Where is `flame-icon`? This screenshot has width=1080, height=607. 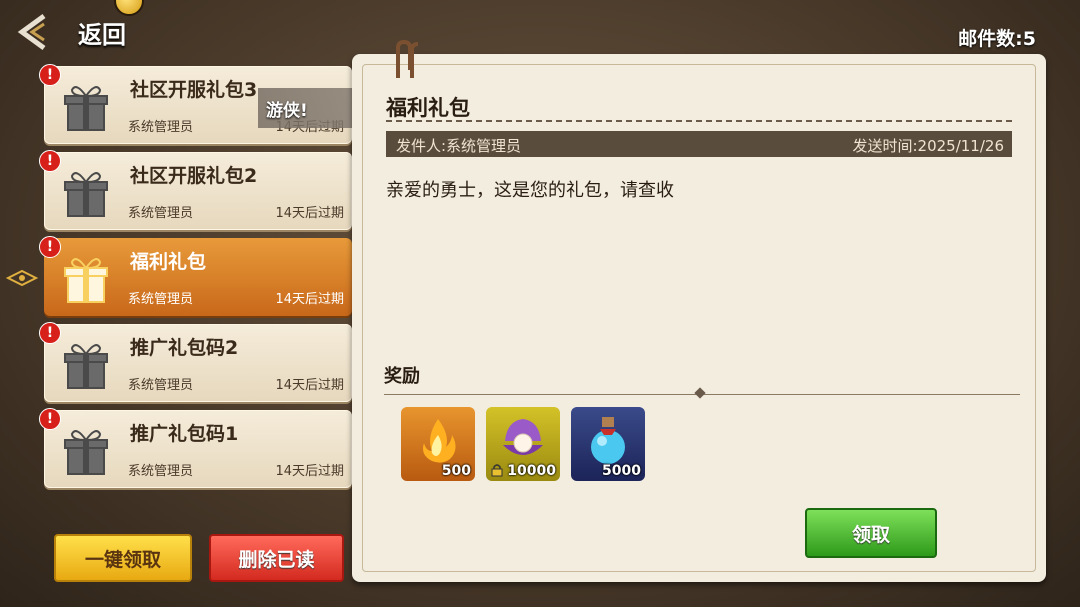
flame-icon is located at coordinates (439, 441).